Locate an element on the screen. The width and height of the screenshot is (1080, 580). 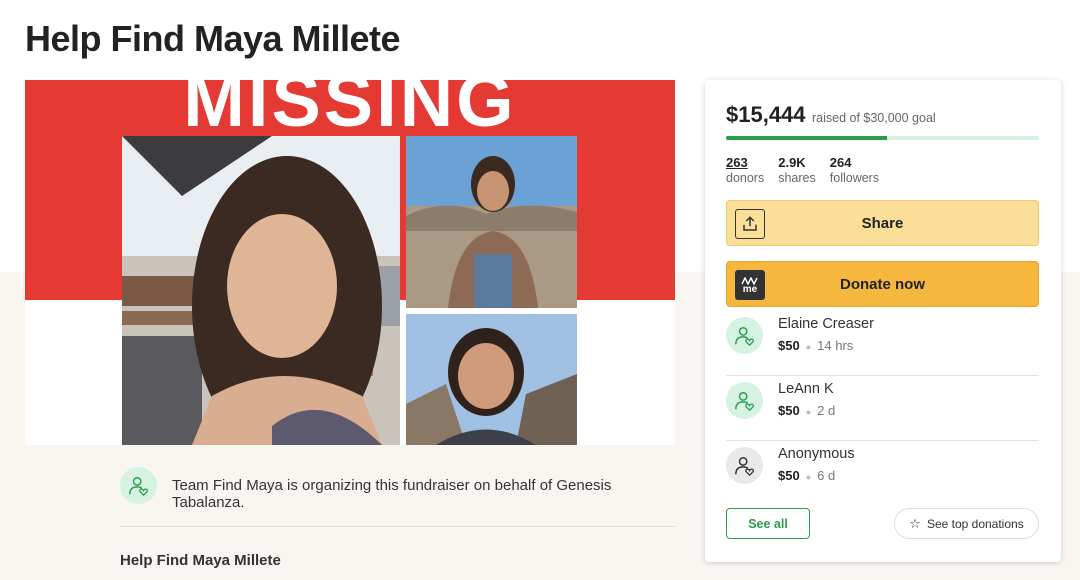
stats-row: 263 donors 2.9K shares 264 followers is located at coordinates (802, 170).